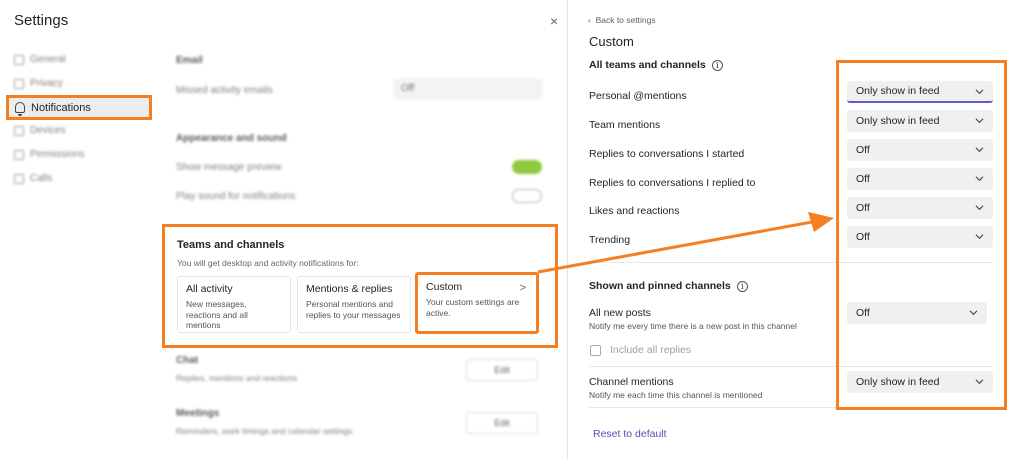 The image size is (1024, 459). I want to click on headset-icon, so click(19, 130).